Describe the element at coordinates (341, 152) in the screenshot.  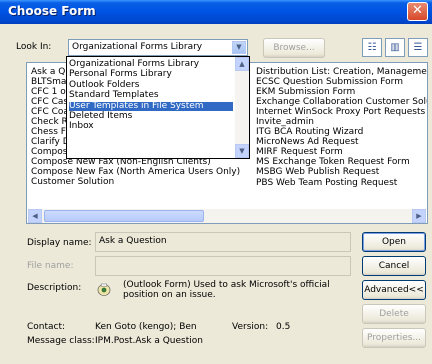
I see `list-item: MIRF Request Form` at that location.